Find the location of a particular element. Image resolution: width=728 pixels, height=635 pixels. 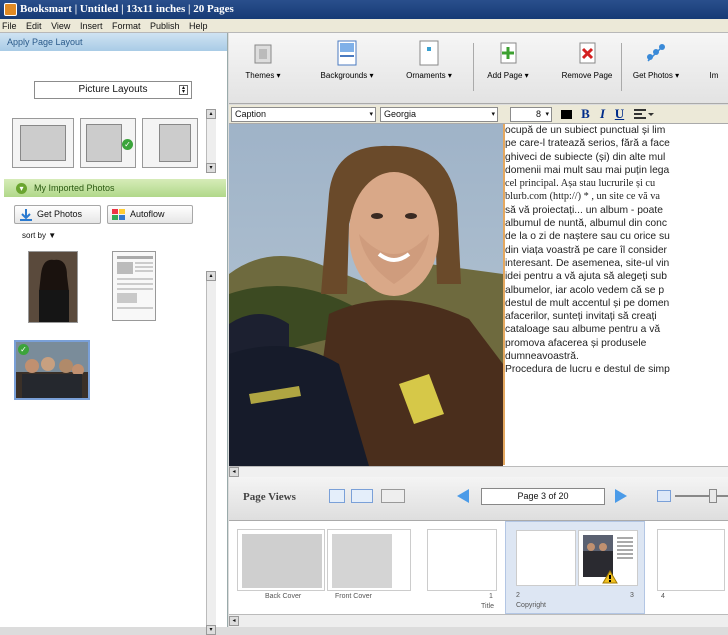

size-dropdown-icon: ▾ is located at coordinates (547, 114).